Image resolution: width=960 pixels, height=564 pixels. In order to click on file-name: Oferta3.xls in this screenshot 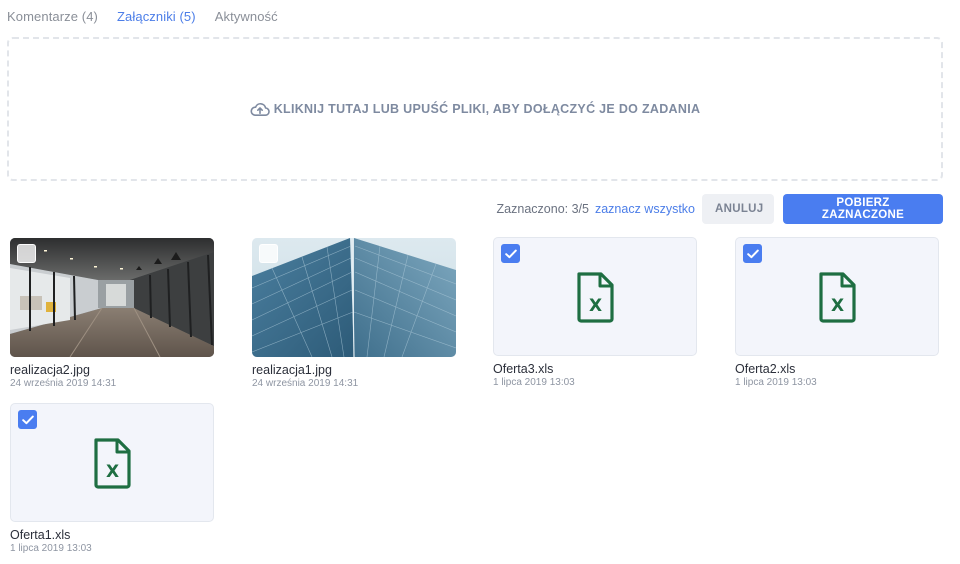, I will do `click(523, 369)`.